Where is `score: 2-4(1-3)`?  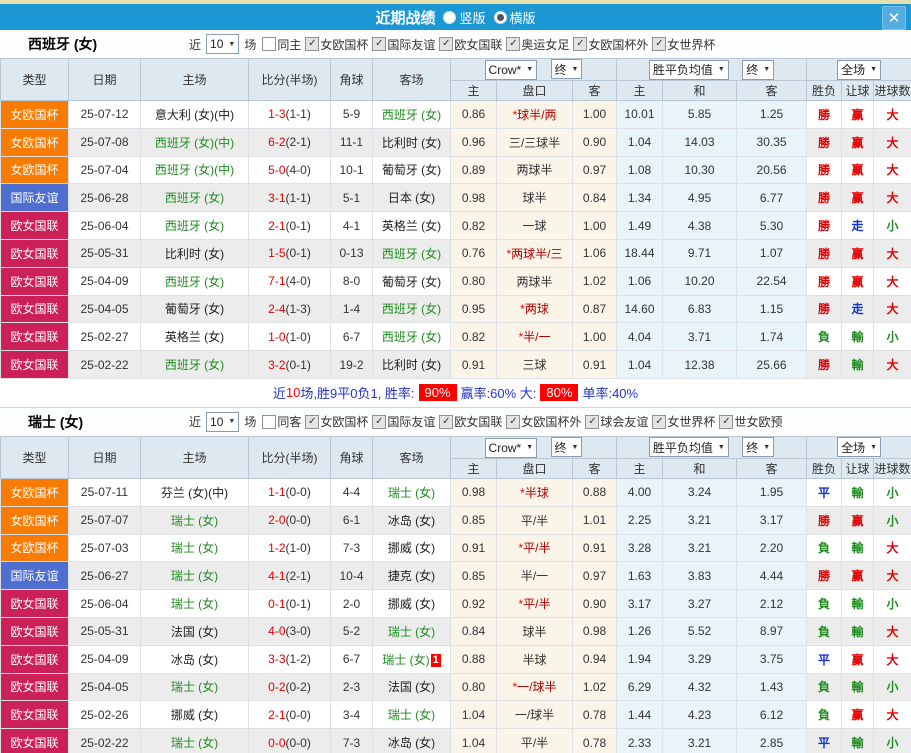 score: 2-4(1-3) is located at coordinates (289, 309).